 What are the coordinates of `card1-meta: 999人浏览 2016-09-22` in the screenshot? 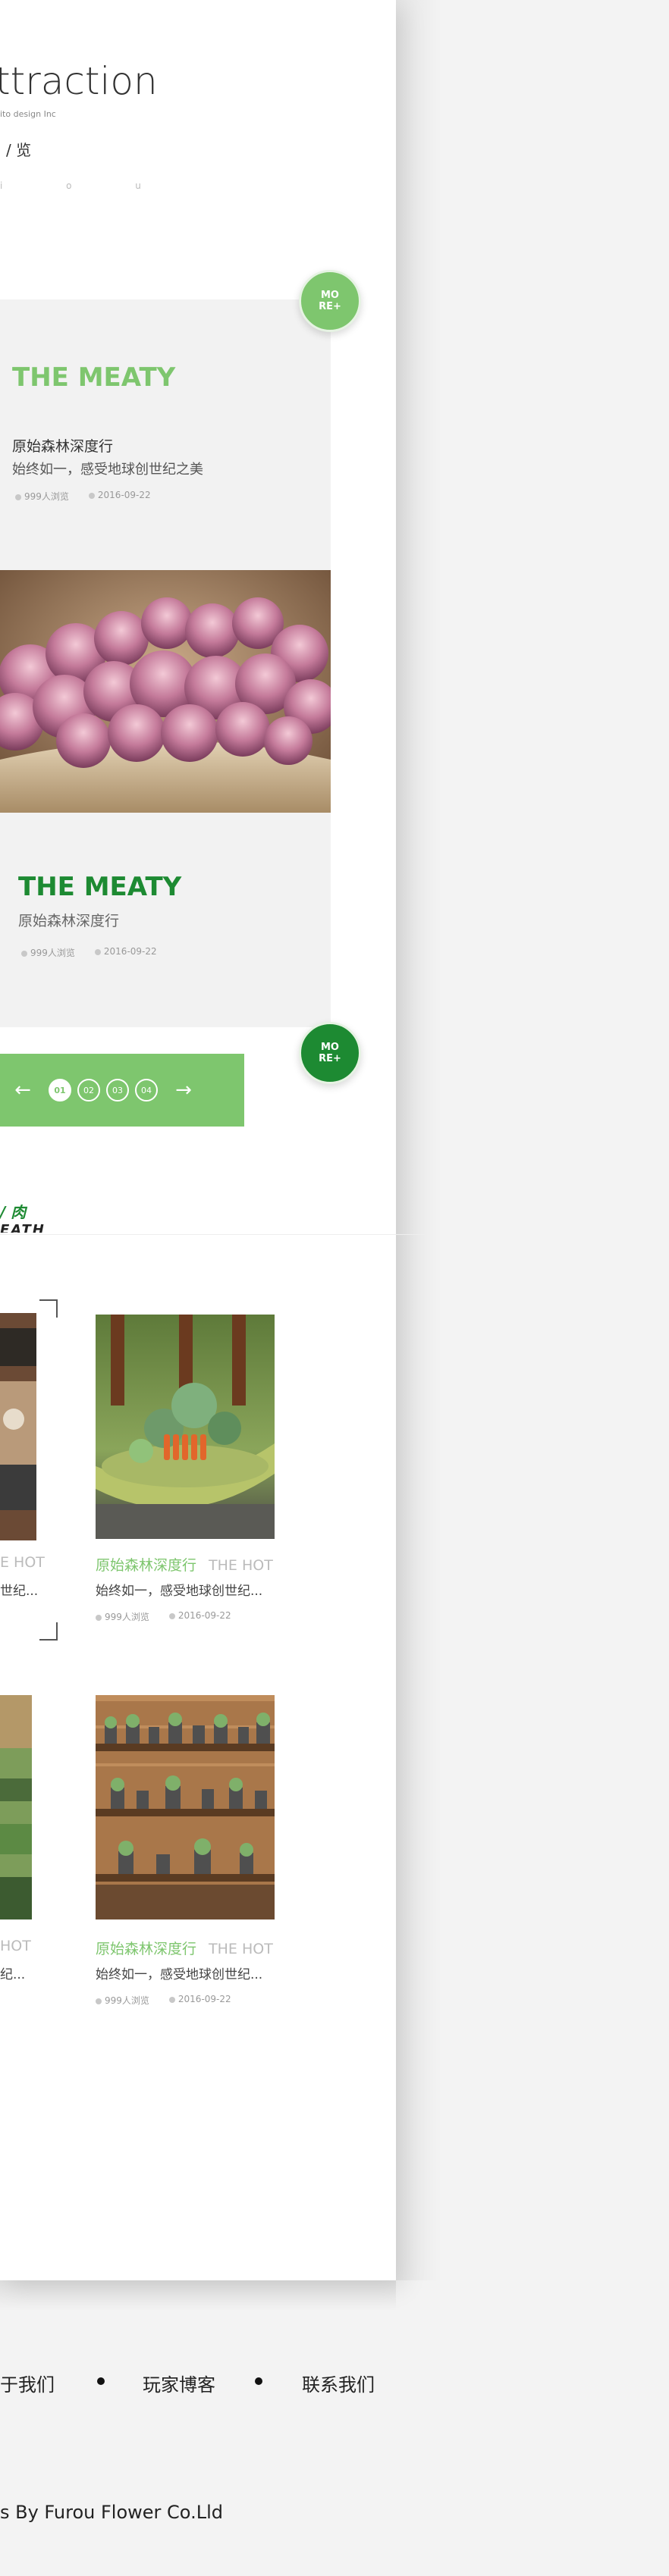 It's located at (83, 496).